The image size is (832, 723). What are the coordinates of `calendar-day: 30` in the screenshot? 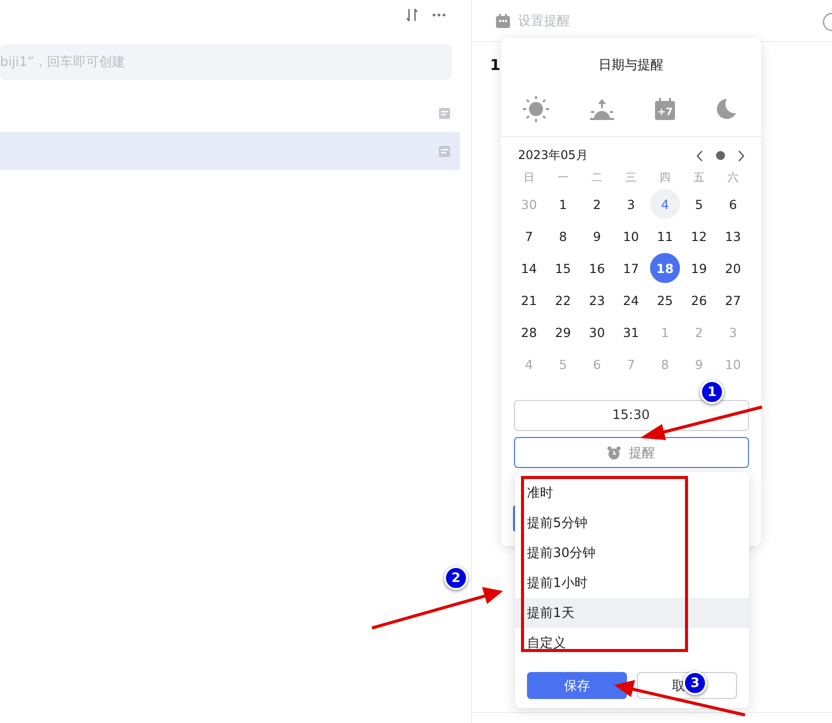 It's located at (597, 332).